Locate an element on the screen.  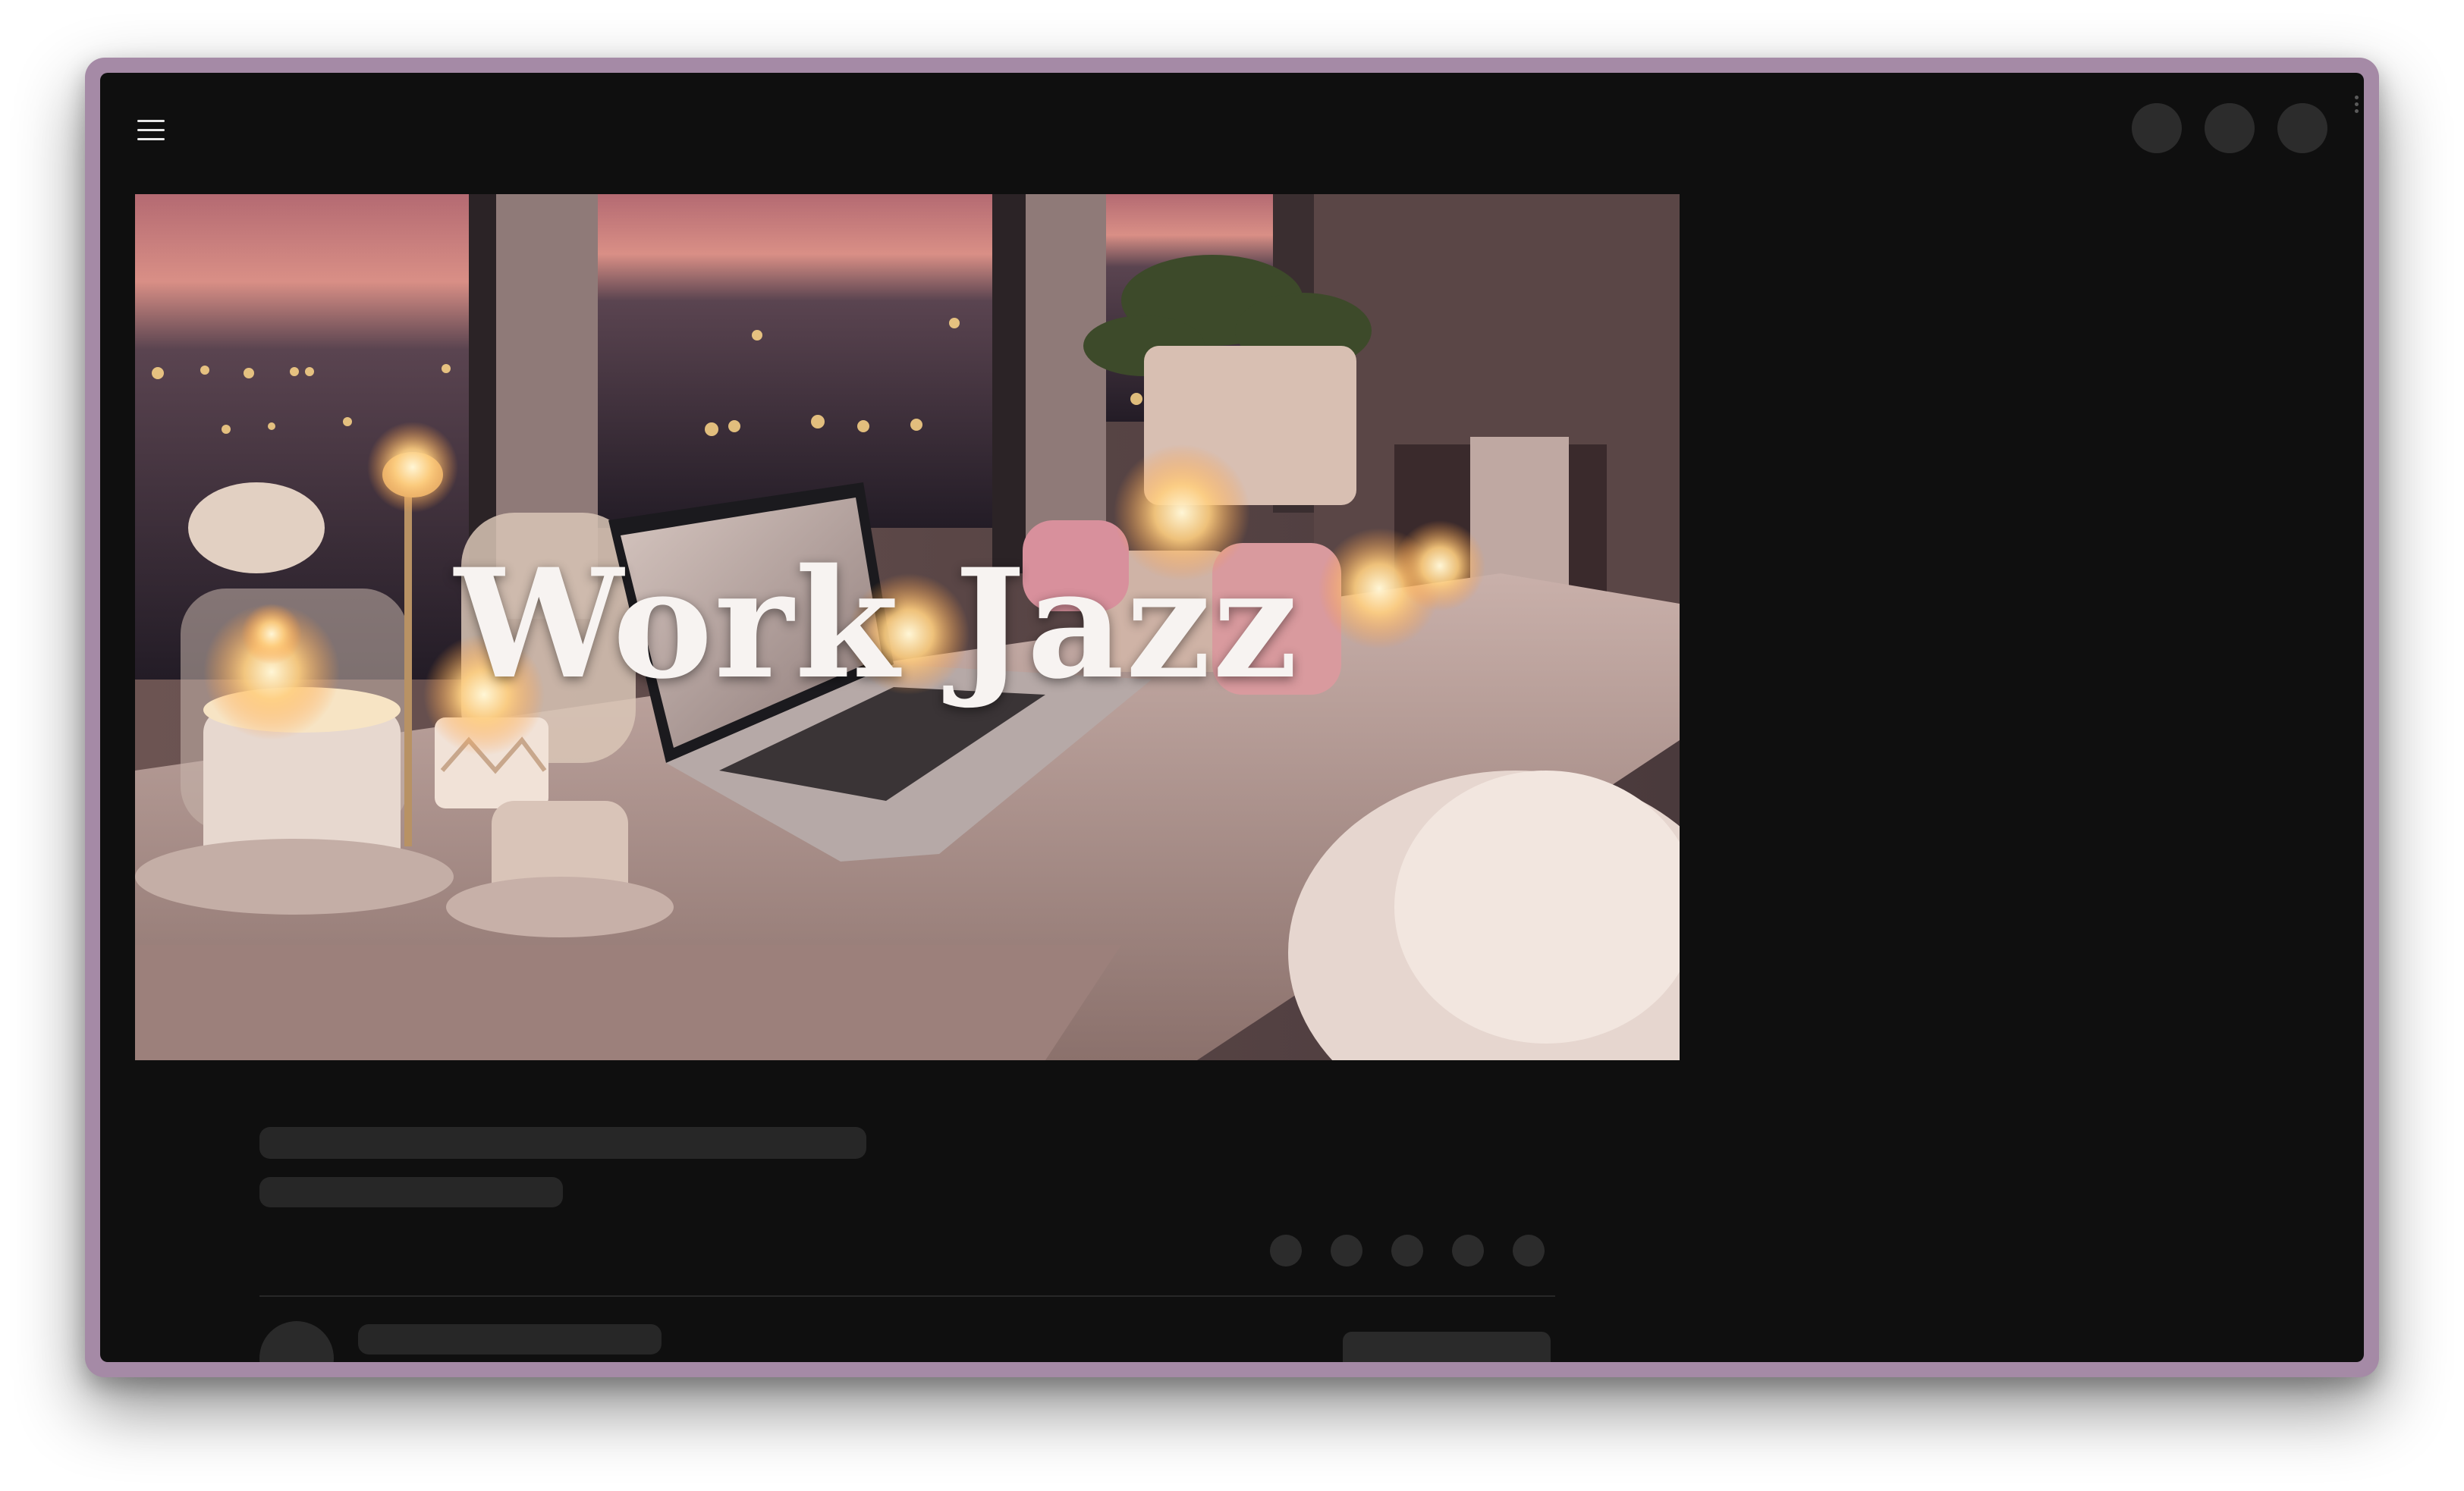
video-meta-skeleton is located at coordinates (411, 1192).